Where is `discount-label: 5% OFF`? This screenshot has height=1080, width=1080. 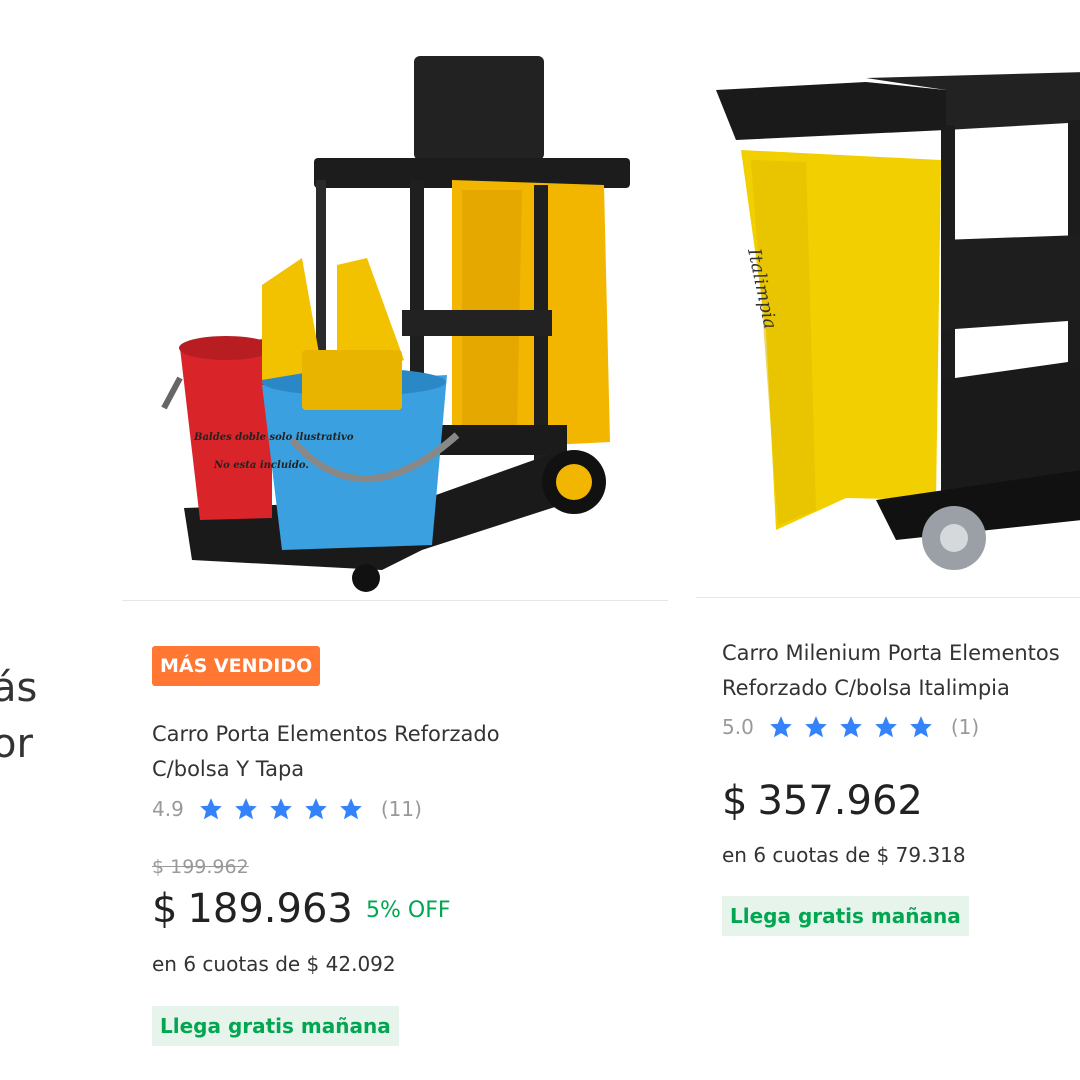
discount-label: 5% OFF is located at coordinates (408, 910).